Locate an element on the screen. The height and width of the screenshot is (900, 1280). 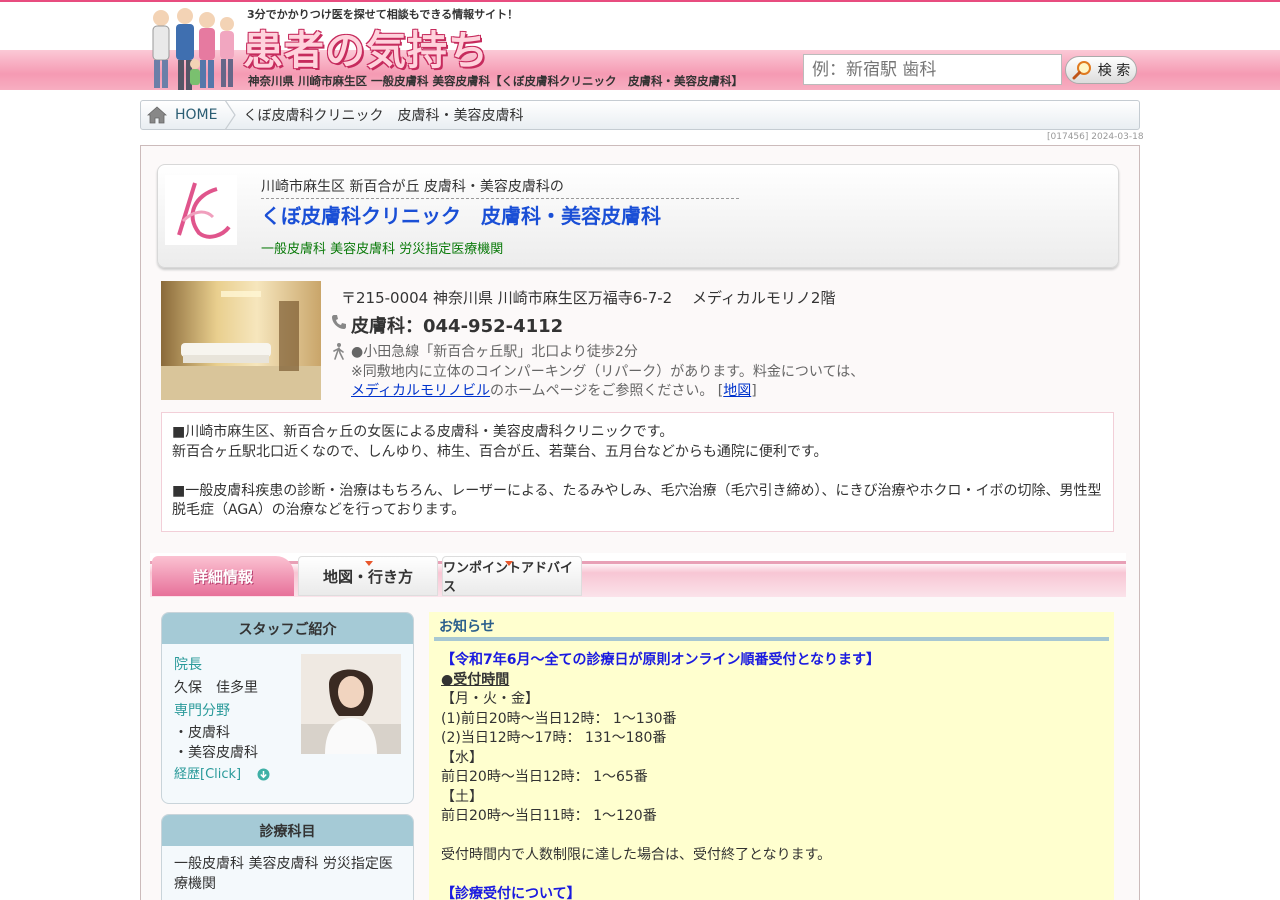
career-toggle-label: 経歴[Click] is located at coordinates (208, 774).